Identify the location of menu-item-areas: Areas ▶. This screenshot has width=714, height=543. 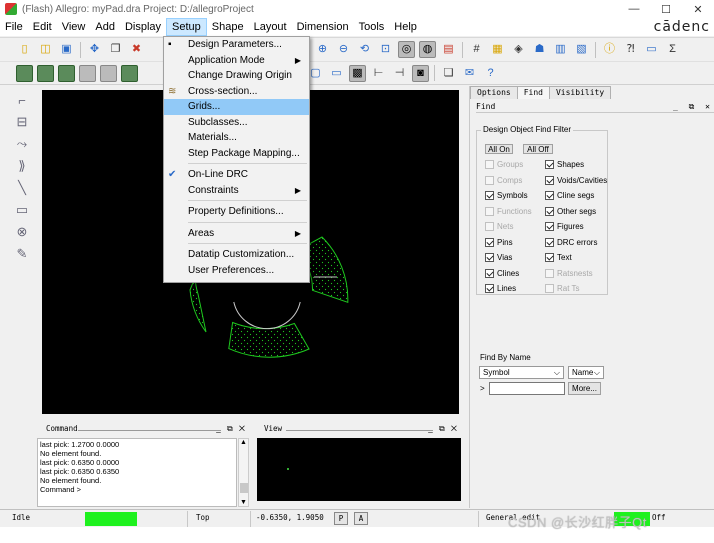
(236, 234).